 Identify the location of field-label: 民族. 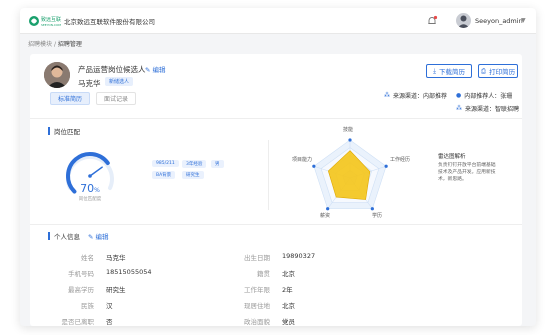
(87, 306).